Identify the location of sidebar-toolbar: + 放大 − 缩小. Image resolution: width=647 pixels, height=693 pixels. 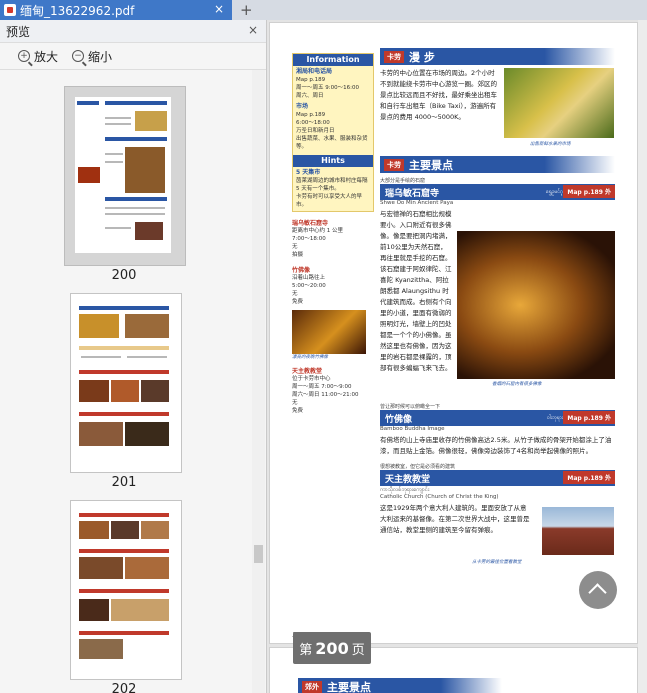
(133, 56).